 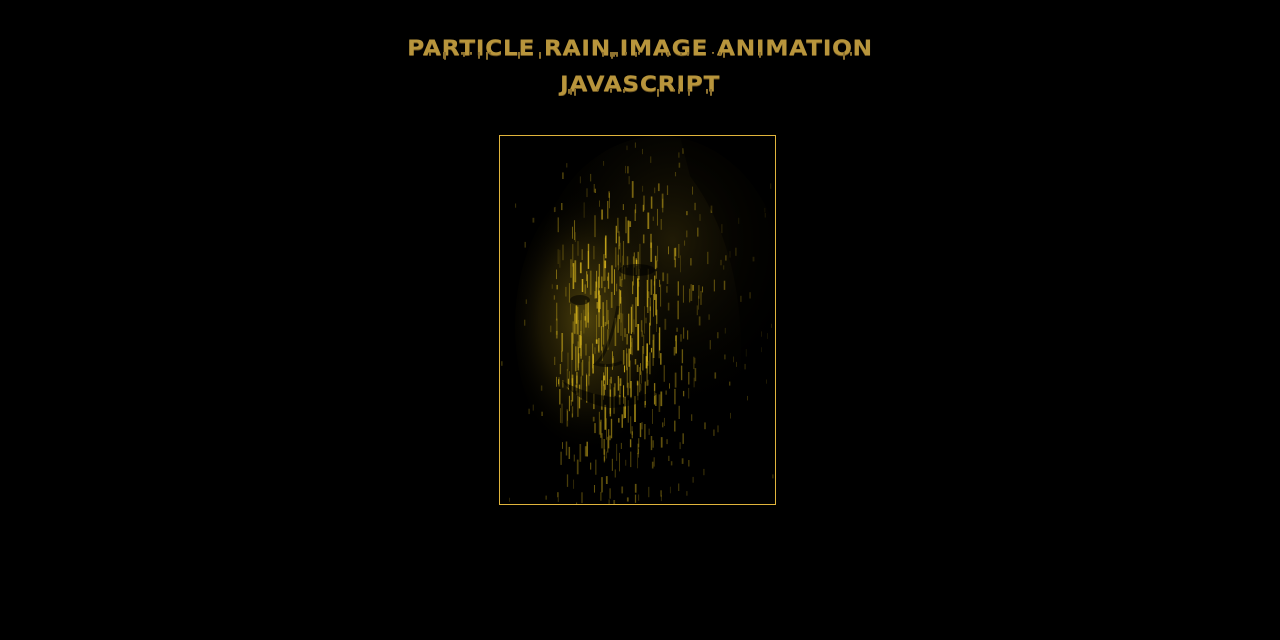 I want to click on particle-rain-portrait, so click(x=637, y=320).